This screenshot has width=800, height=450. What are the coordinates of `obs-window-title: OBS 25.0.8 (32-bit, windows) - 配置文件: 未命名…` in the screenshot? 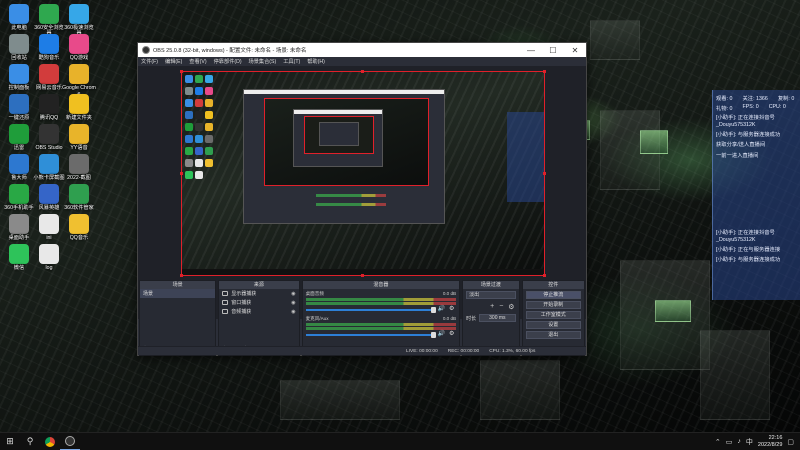 It's located at (230, 51).